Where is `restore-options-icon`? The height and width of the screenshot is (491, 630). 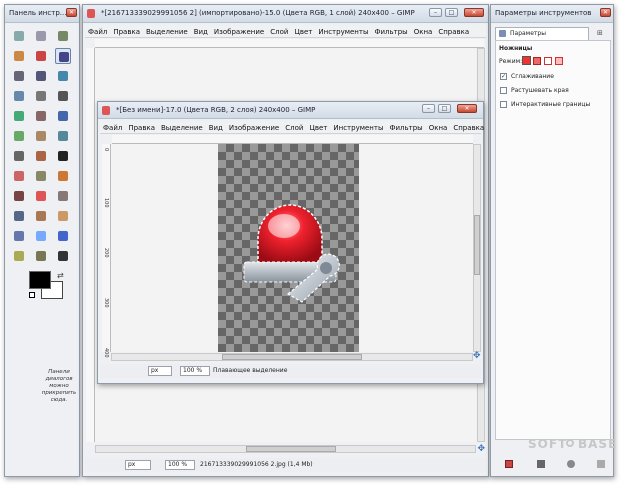
restore-options-icon is located at coordinates (541, 464).